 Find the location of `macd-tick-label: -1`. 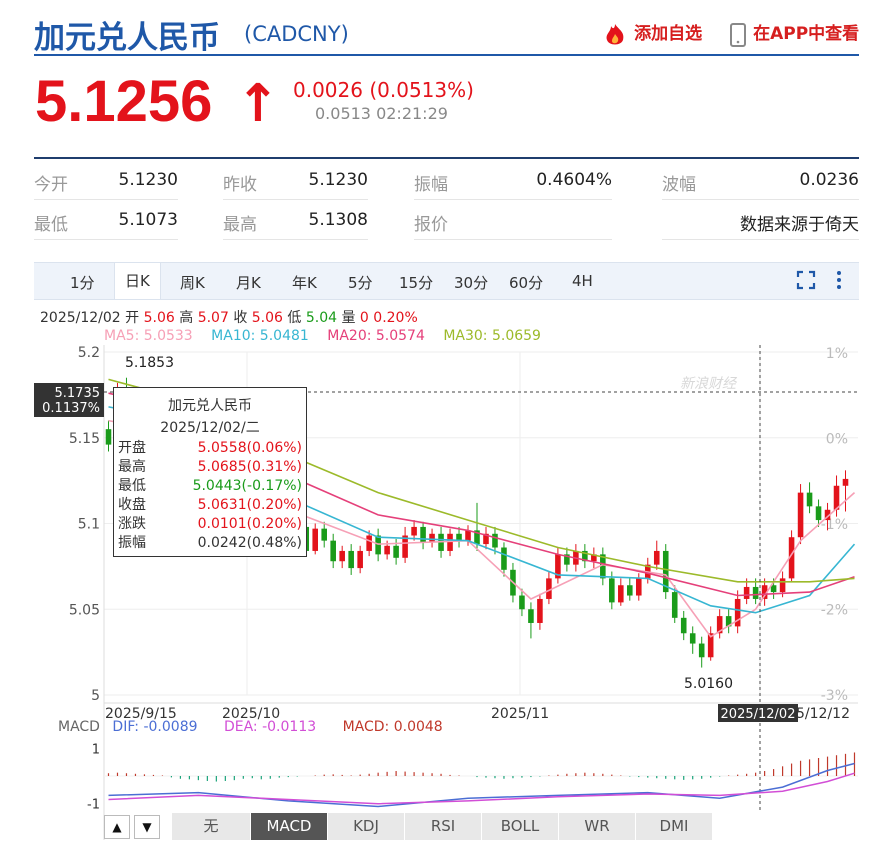

macd-tick-label: -1 is located at coordinates (93, 805).